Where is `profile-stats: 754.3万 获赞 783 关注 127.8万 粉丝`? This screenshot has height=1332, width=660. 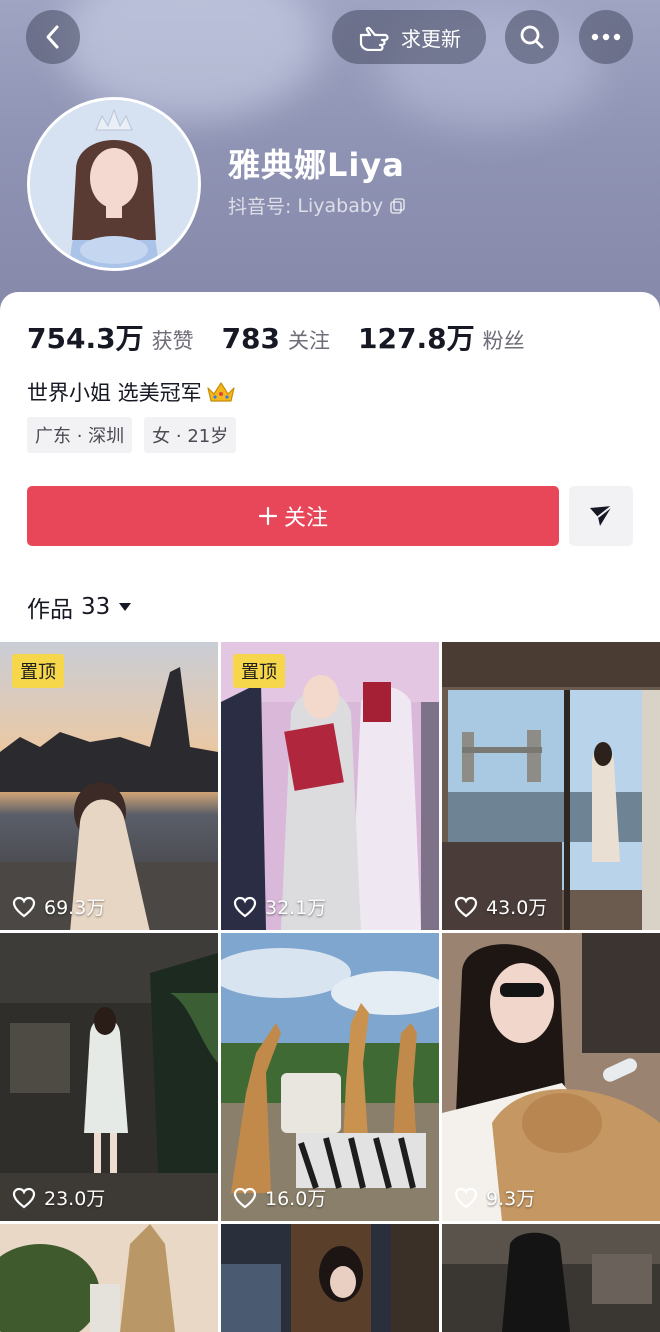 profile-stats: 754.3万 获赞 783 关注 127.8万 粉丝 is located at coordinates (290, 337).